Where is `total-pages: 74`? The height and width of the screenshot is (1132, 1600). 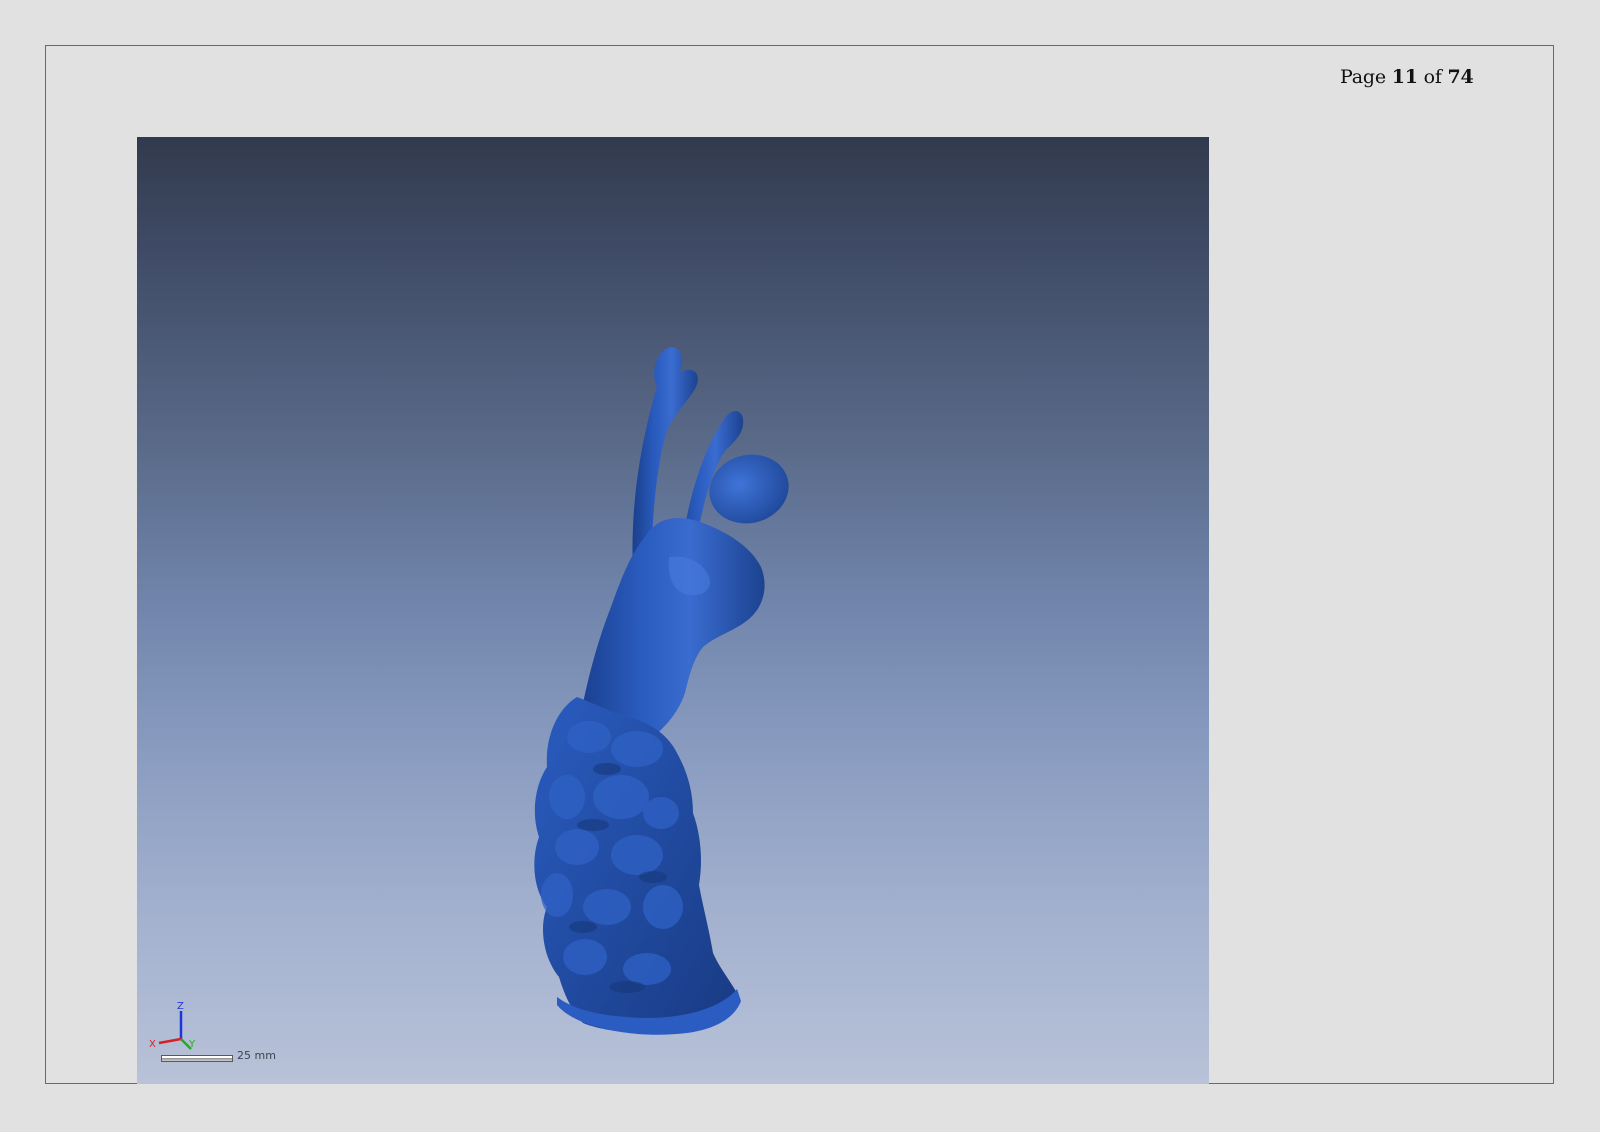
total-pages: 74 is located at coordinates (1460, 77).